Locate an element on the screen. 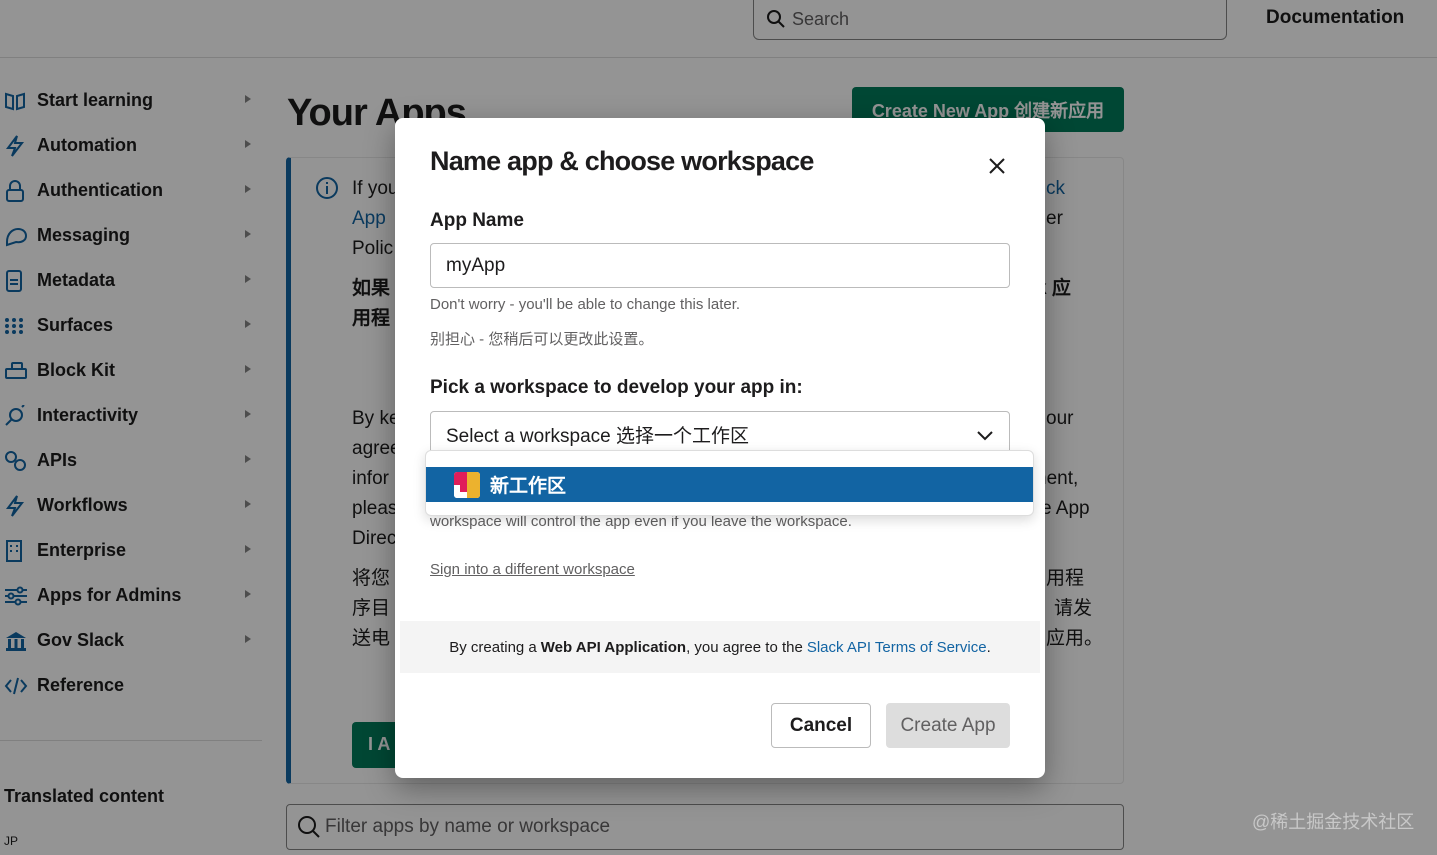  chevron-down-icon is located at coordinates (985, 436).